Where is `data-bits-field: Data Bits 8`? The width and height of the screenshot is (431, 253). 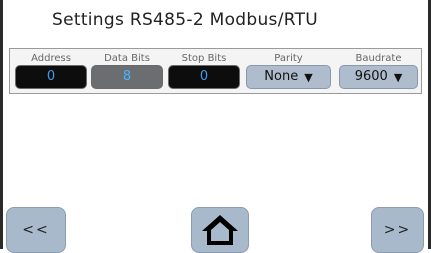 data-bits-field: Data Bits 8 is located at coordinates (127, 71).